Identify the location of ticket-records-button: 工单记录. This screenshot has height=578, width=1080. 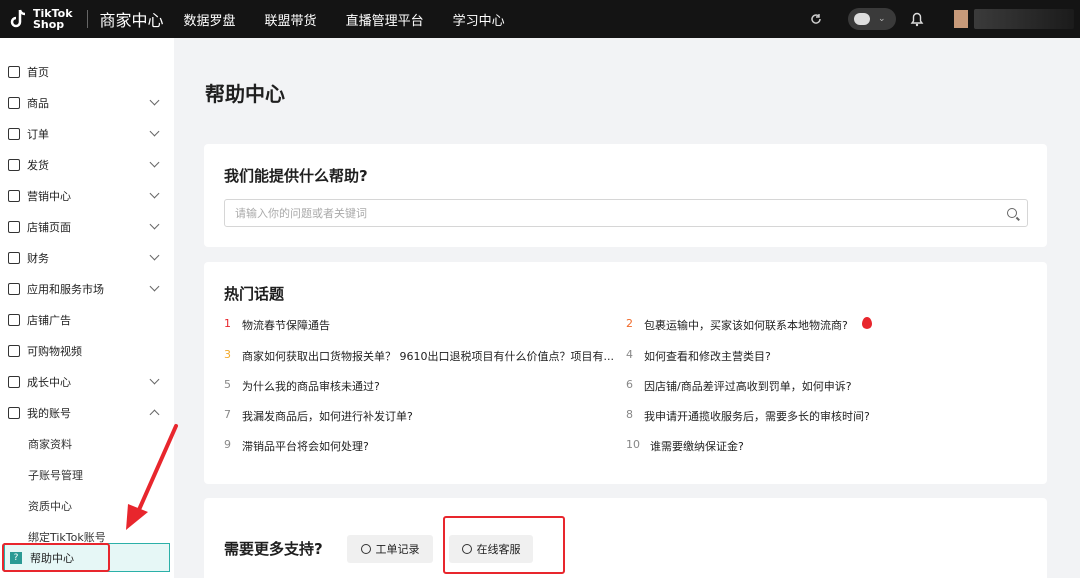
(390, 549).